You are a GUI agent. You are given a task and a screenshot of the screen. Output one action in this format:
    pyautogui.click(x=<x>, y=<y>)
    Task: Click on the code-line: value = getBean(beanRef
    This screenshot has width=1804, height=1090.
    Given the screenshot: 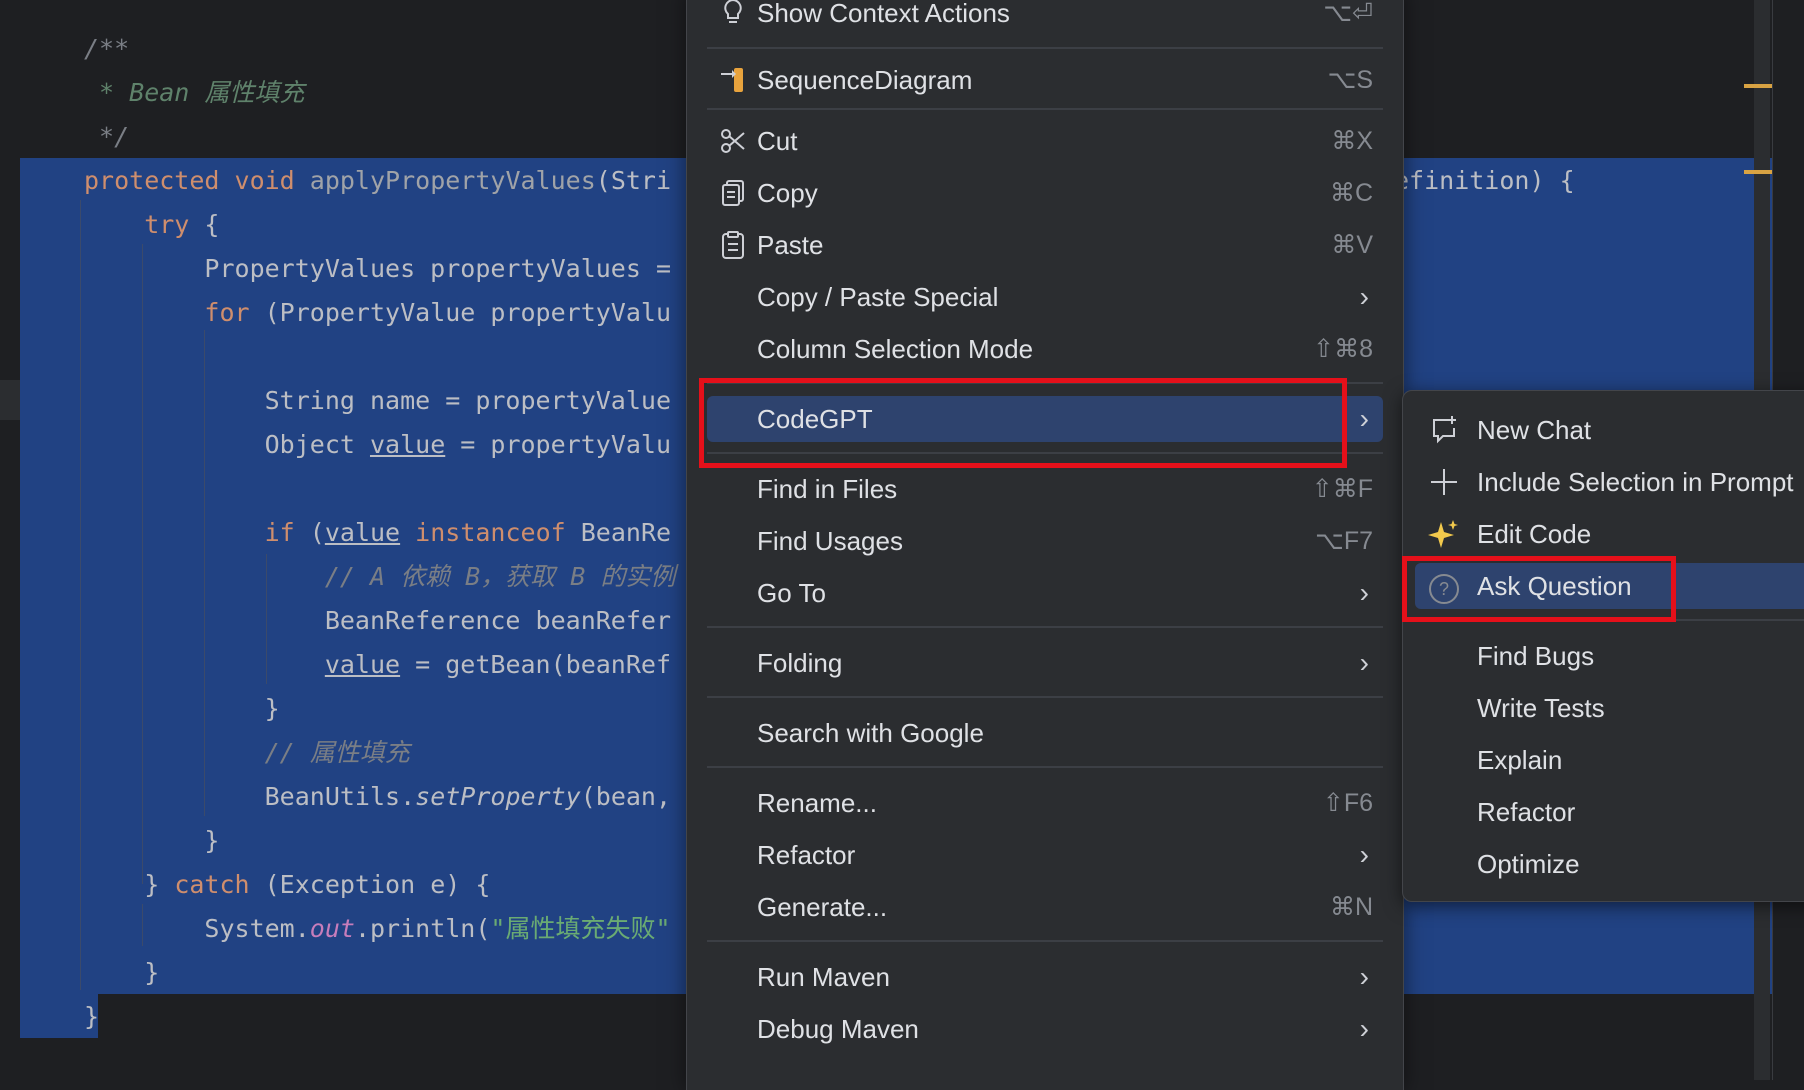 What is the action you would take?
    pyautogui.click(x=377, y=665)
    